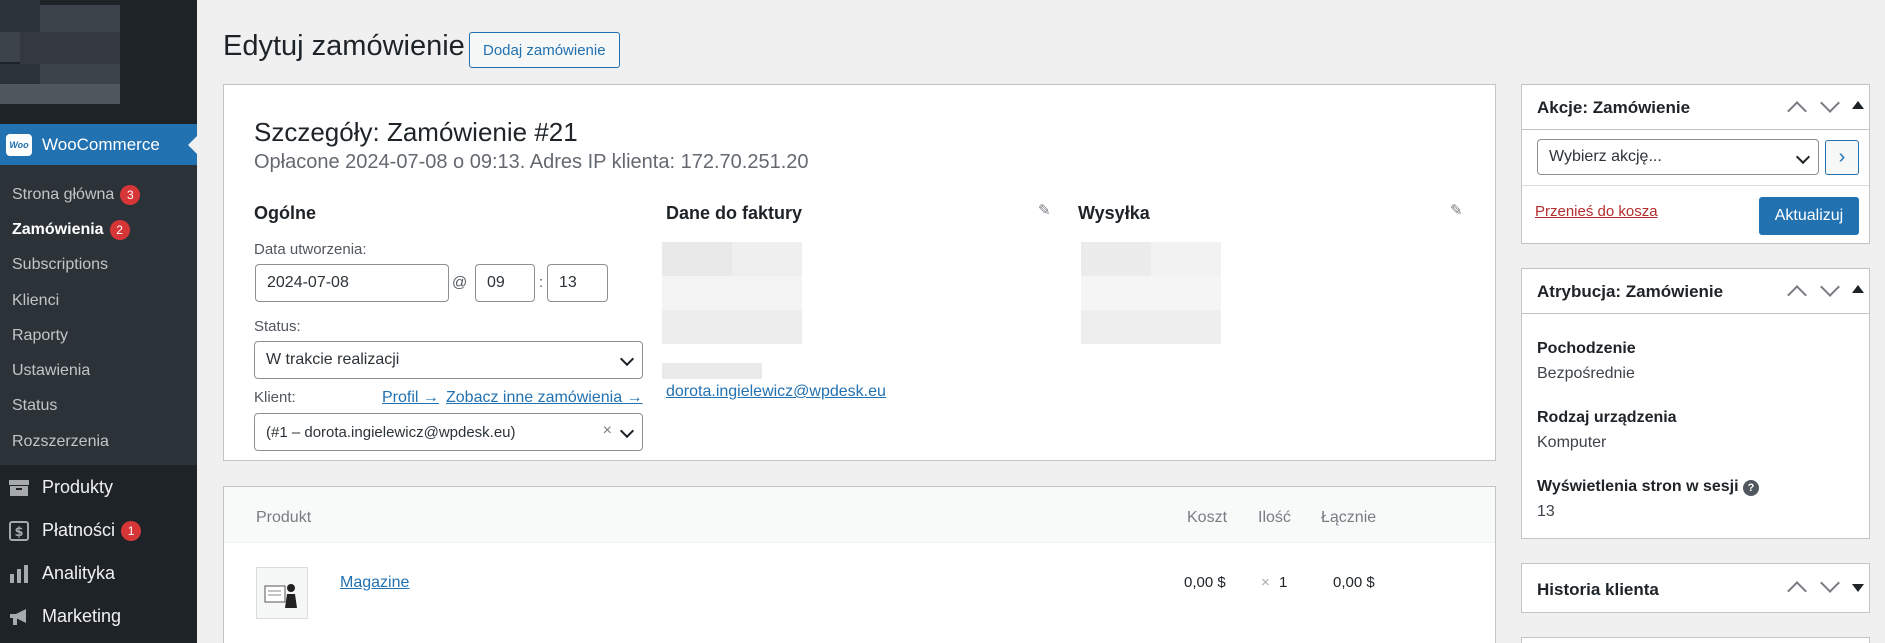 Image resolution: width=1885 pixels, height=643 pixels. Describe the element at coordinates (1809, 216) in the screenshot. I see `update-button: Aktualizuj` at that location.